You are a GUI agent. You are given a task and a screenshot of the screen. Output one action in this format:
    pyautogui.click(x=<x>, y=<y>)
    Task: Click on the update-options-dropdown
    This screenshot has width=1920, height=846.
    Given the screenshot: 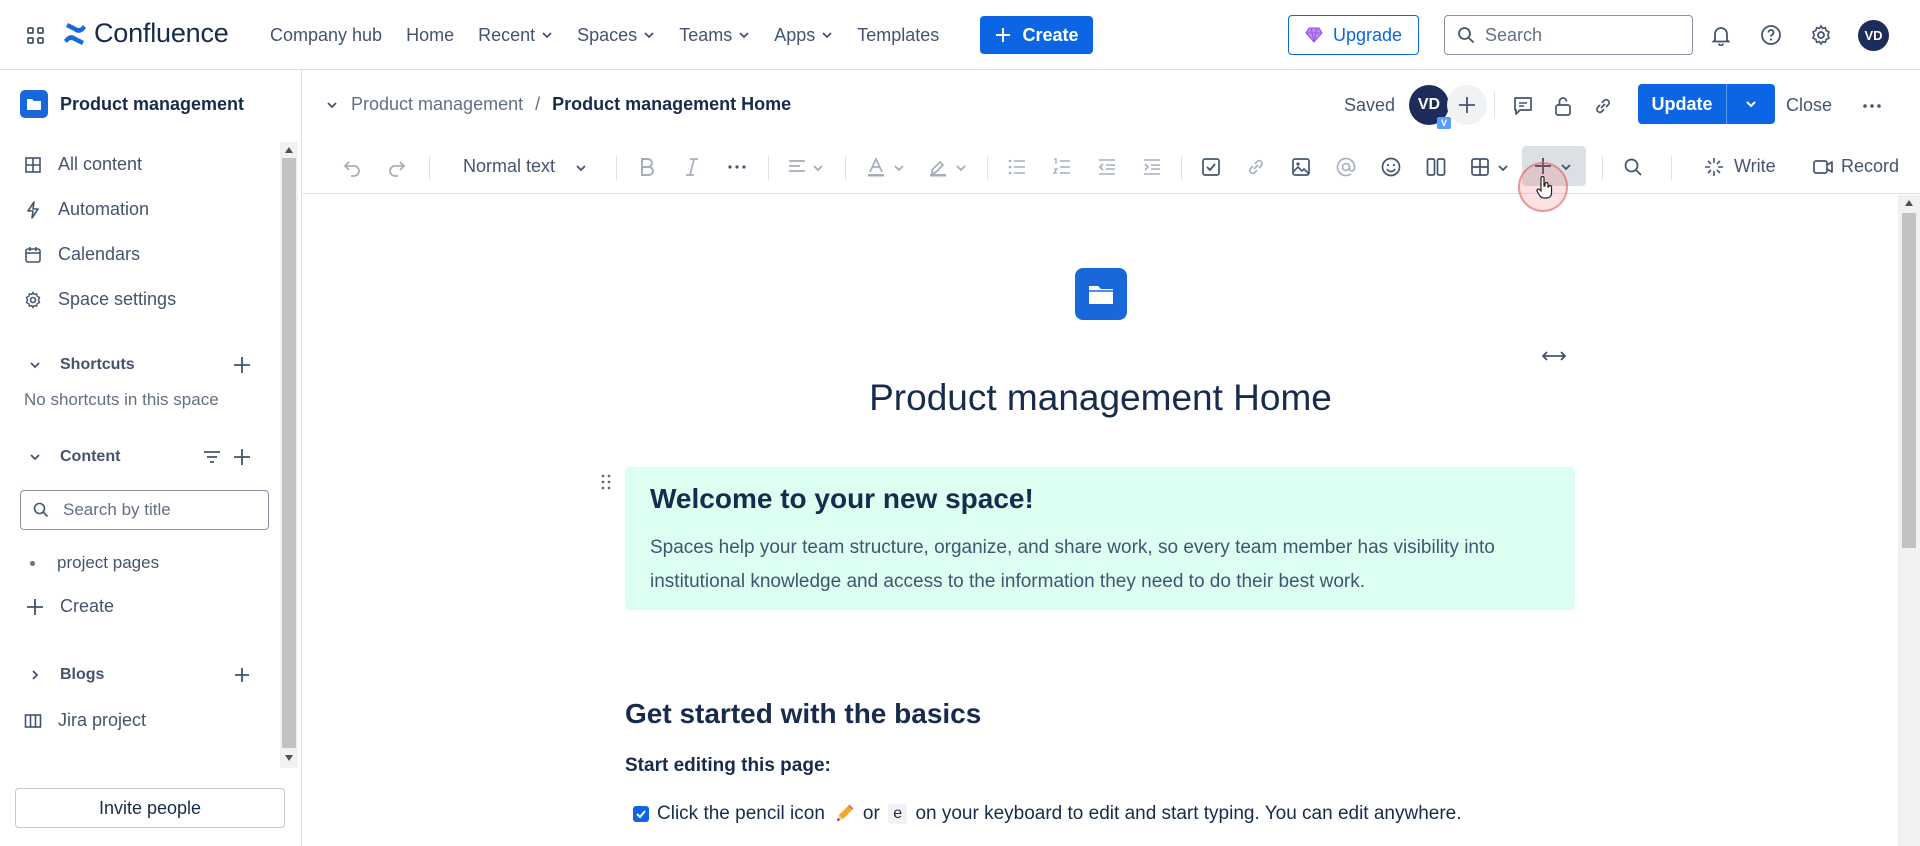 What is the action you would take?
    pyautogui.click(x=1751, y=104)
    